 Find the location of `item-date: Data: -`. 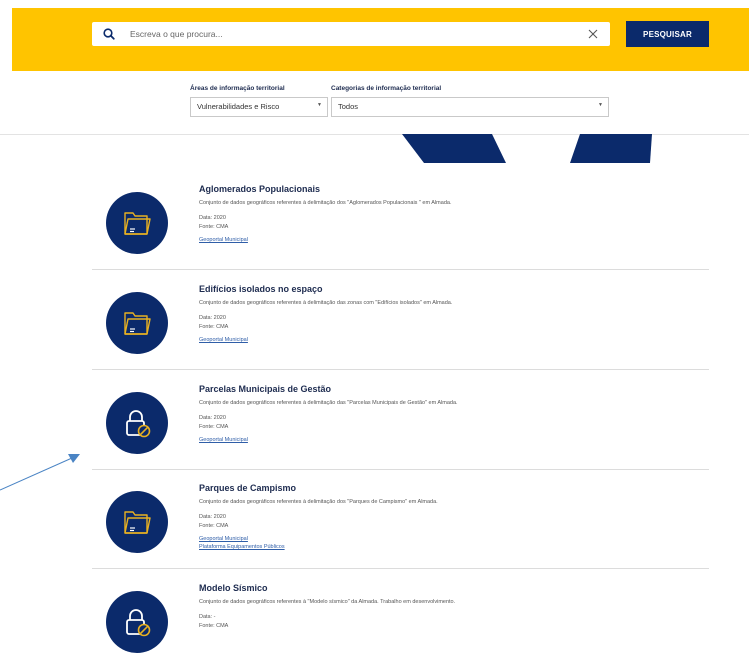

item-date: Data: - is located at coordinates (207, 617).